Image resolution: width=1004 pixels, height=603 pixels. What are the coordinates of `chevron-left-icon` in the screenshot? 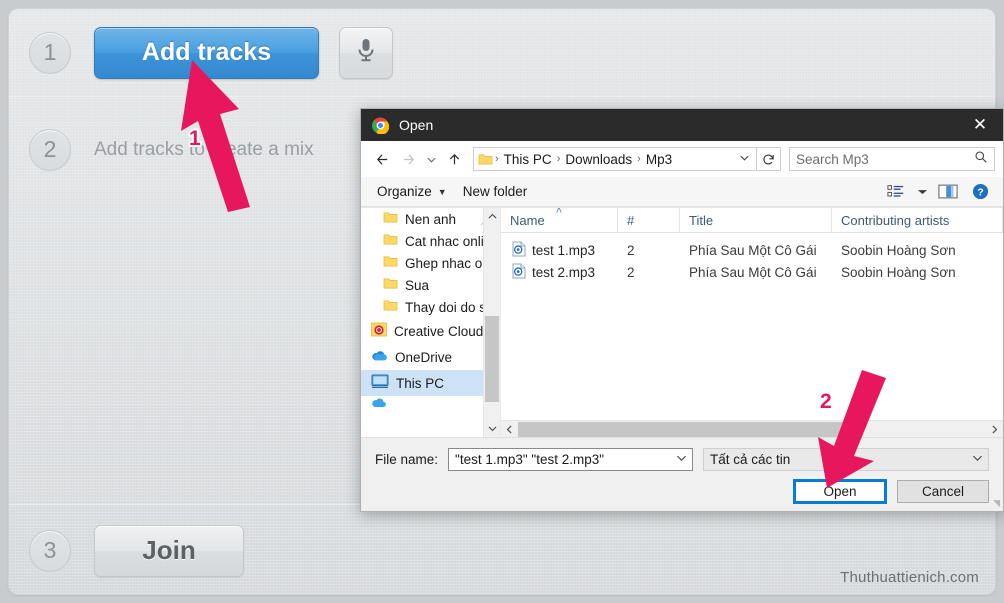 It's located at (509, 429).